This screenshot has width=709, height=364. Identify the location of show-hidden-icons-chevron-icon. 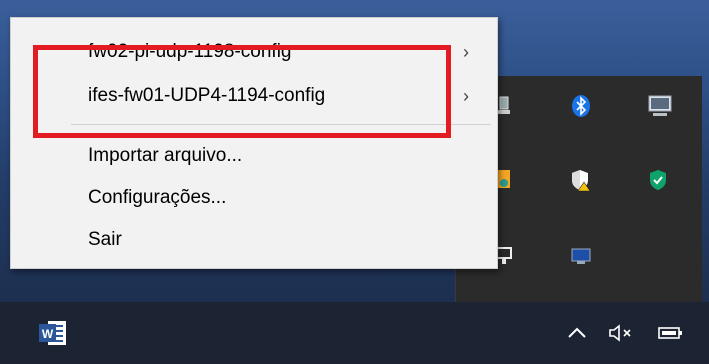
(577, 333).